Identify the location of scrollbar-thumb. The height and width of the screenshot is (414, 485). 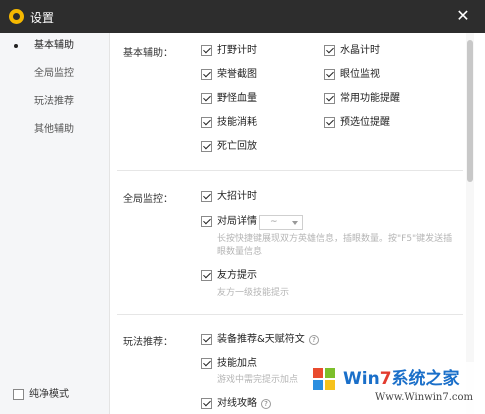
(470, 111).